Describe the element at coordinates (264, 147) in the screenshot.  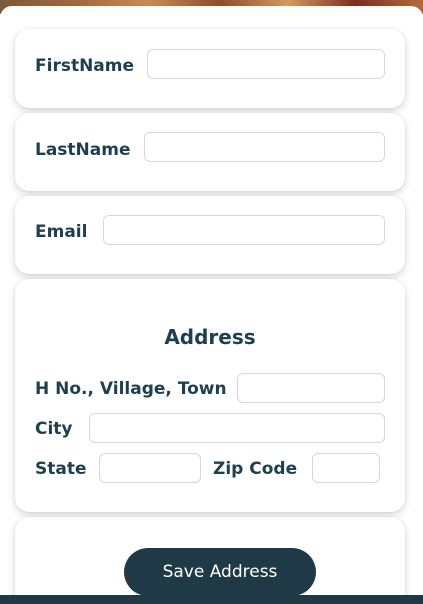
I see `last-name-input` at that location.